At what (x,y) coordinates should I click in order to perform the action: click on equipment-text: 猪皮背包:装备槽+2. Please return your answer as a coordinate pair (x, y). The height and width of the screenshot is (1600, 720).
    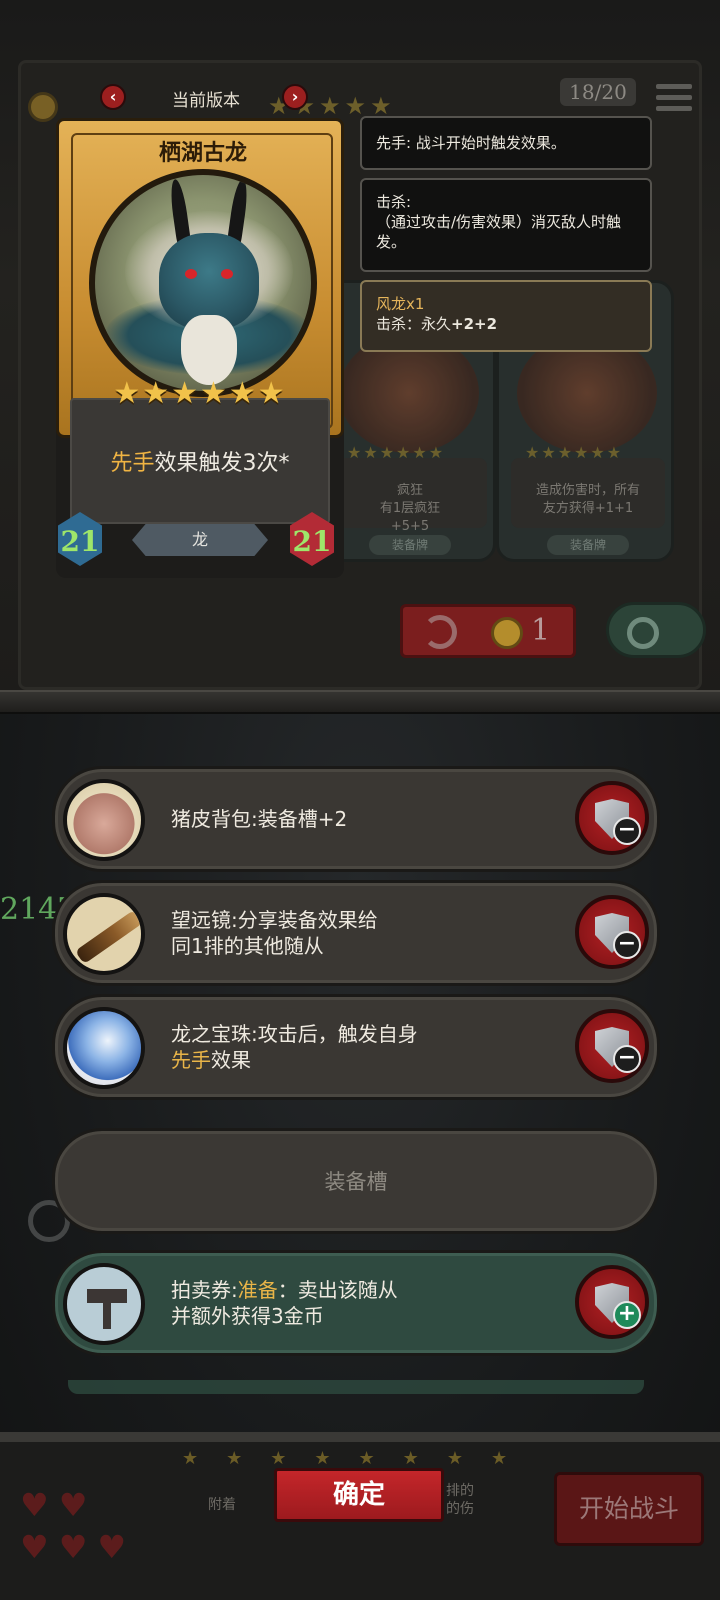
    Looking at the image, I should click on (259, 819).